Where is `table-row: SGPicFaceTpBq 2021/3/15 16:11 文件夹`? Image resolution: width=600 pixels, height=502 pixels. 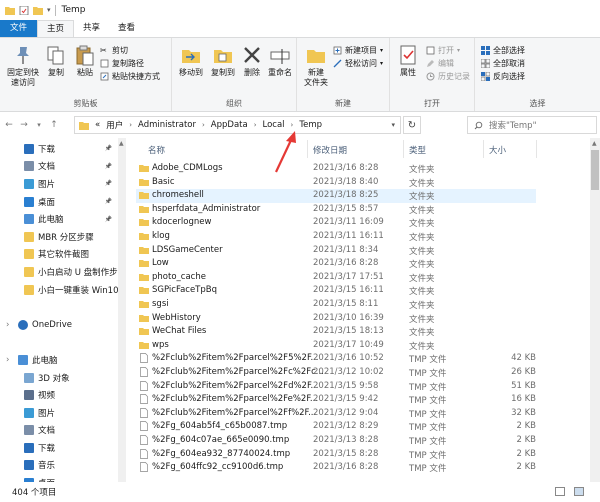 table-row: SGPicFaceTpBq 2021/3/15 16:11 文件夹 is located at coordinates (336, 291).